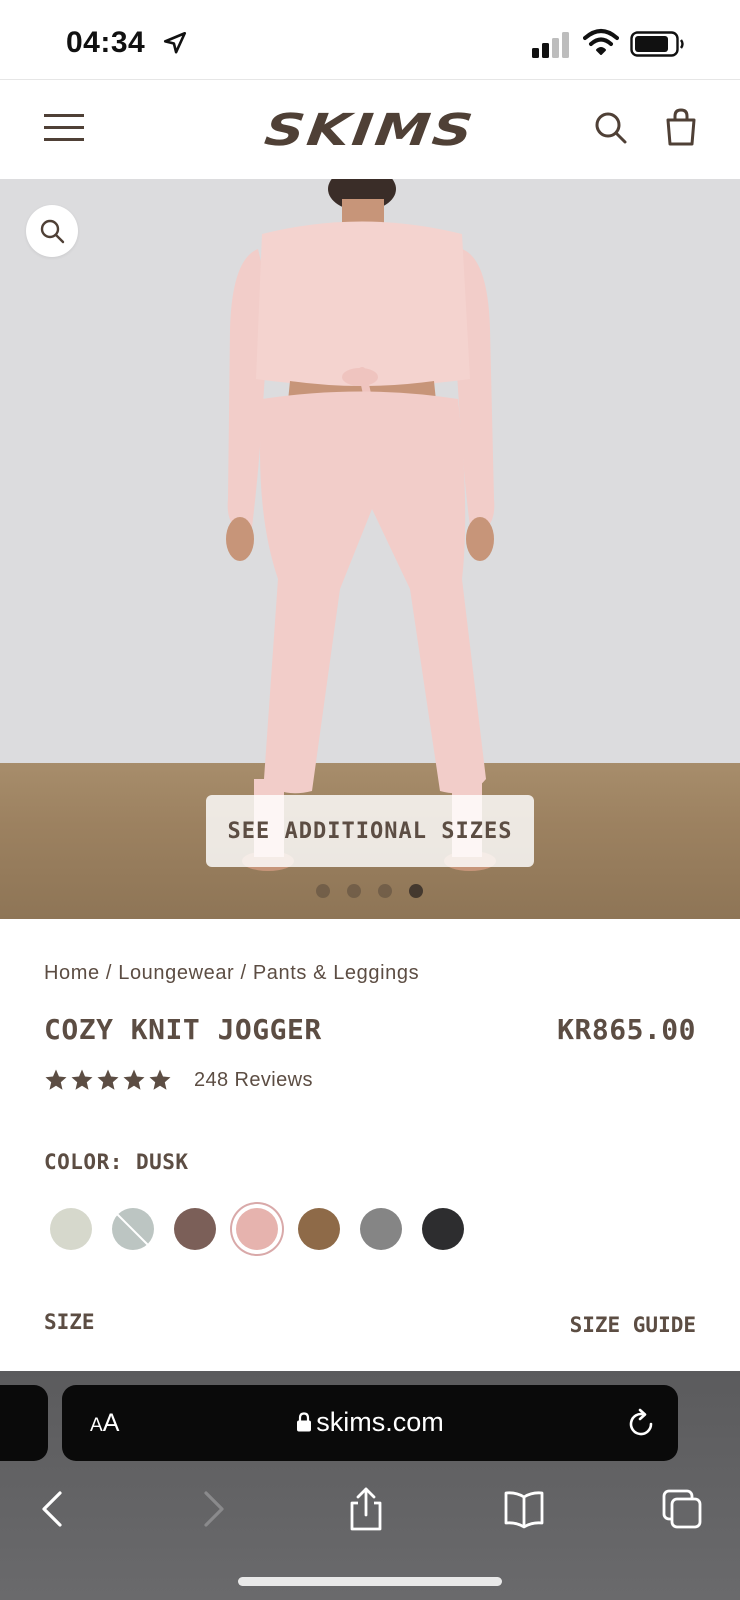 This screenshot has height=1600, width=740. I want to click on site-header: SKIMS, so click(370, 130).